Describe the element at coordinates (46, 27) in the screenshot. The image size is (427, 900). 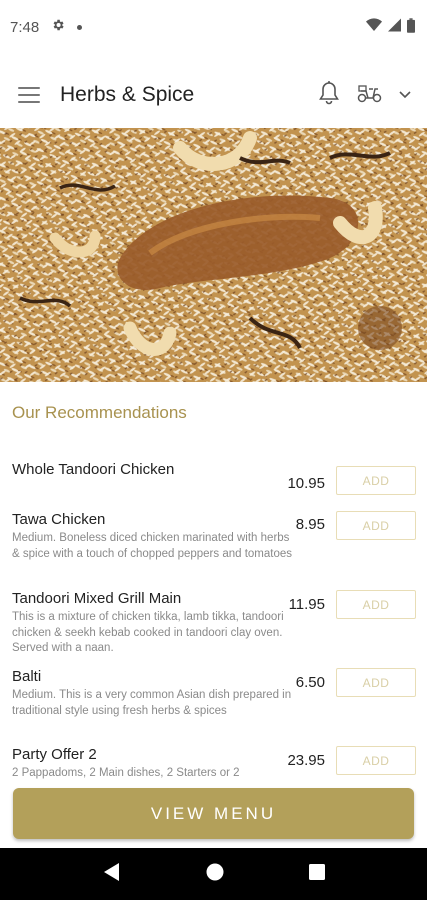
I see `status-left: 7:48` at that location.